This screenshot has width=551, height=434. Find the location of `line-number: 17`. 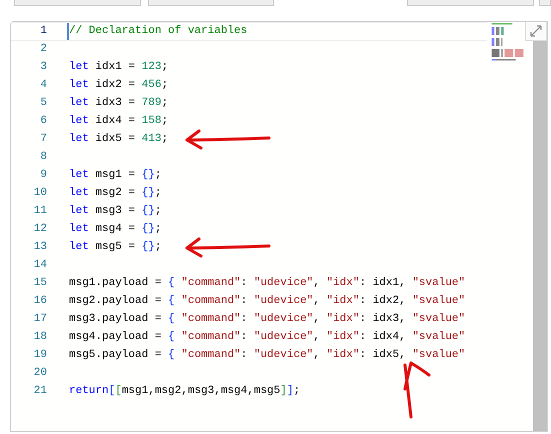

line-number: 17 is located at coordinates (39, 319).